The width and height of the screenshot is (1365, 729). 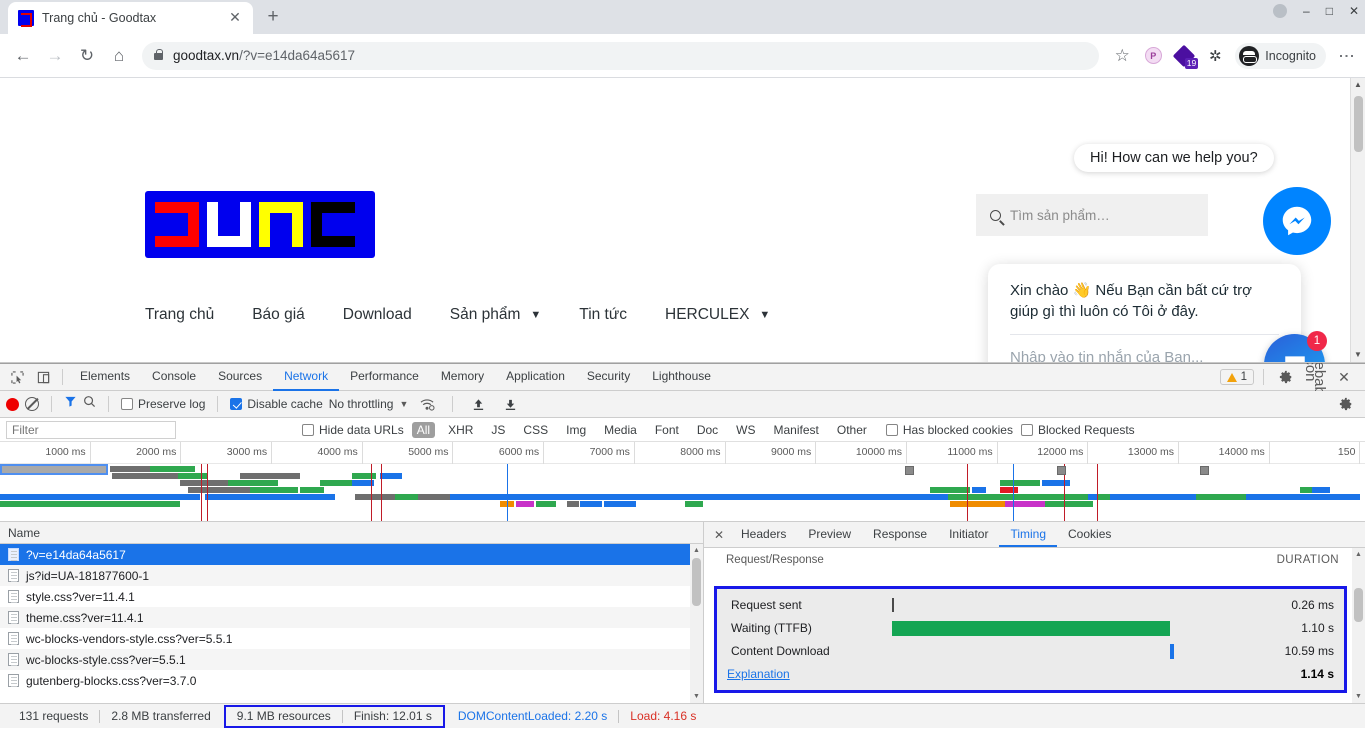 I want to click on devtools-close-icon: ✕, so click(x=1344, y=377).